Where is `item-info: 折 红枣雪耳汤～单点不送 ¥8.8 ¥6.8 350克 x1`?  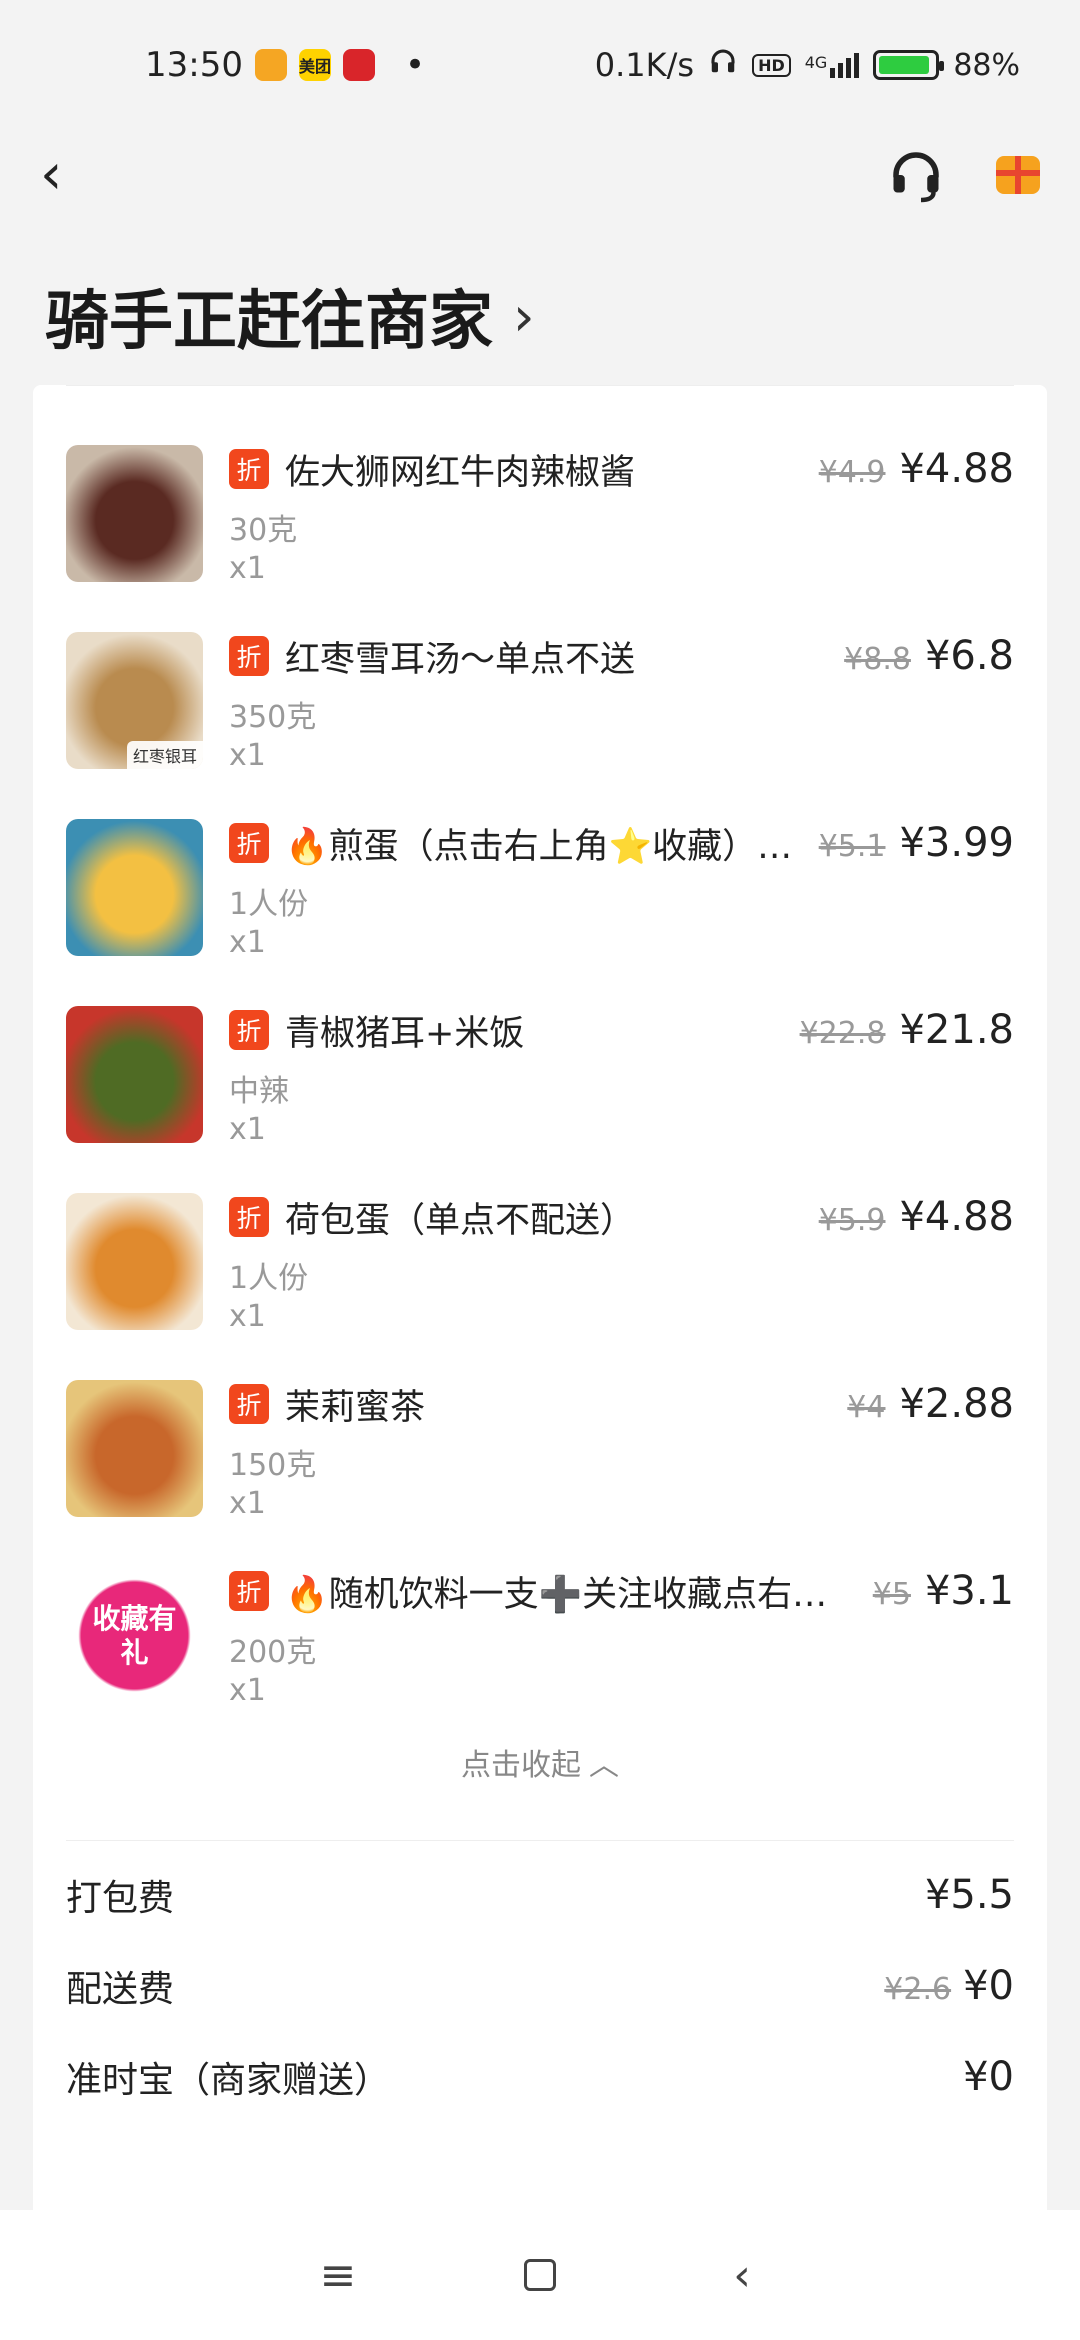
item-info: 折 红枣雪耳汤～单点不送 ¥8.8 ¥6.8 350克 x1 is located at coordinates (621, 701).